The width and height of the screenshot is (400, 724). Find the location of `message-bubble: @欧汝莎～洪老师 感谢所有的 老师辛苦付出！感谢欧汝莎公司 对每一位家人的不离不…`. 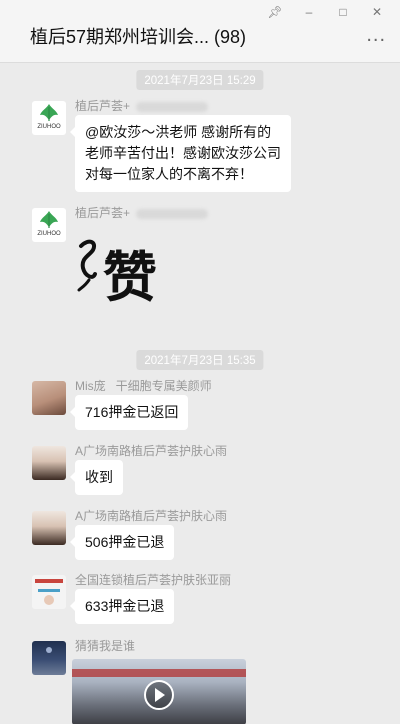

message-bubble: @欧汝莎～洪老师 感谢所有的 老师辛苦付出！感谢欧汝莎公司 对每一位家人的不离不… is located at coordinates (180, 153).